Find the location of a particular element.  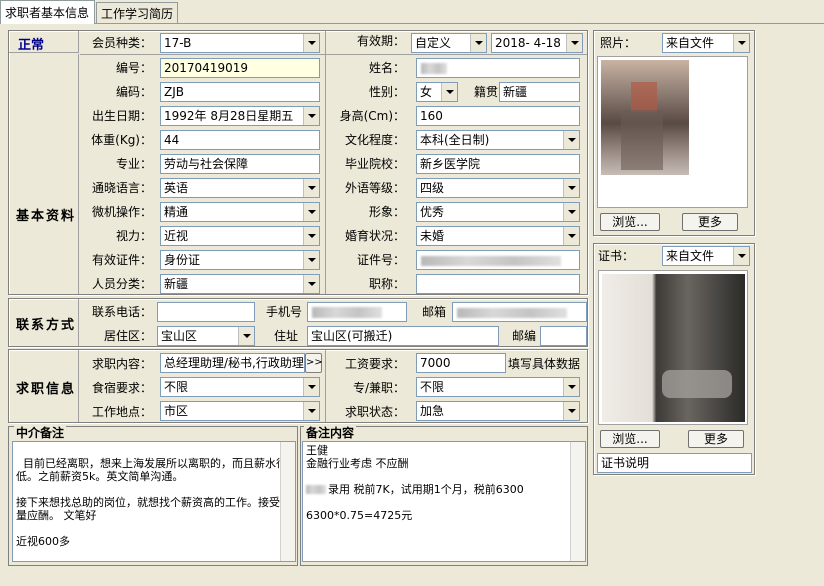

remarks-line: 6300*0.75=4725元 is located at coordinates (359, 515).